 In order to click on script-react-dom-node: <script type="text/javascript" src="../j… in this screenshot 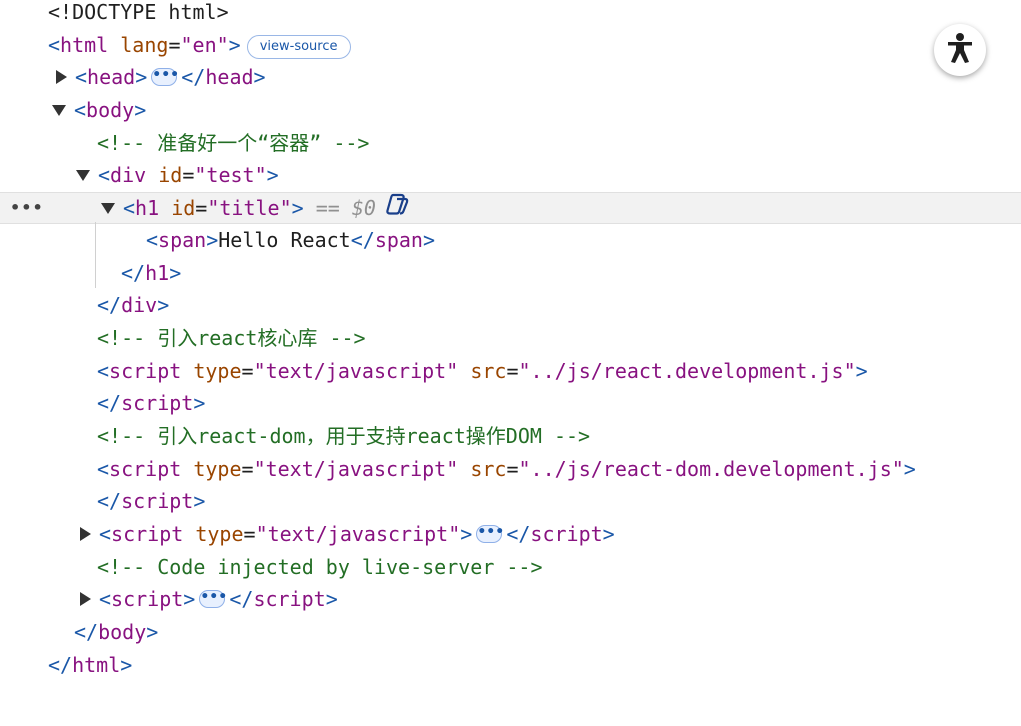, I will do `click(510, 469)`.